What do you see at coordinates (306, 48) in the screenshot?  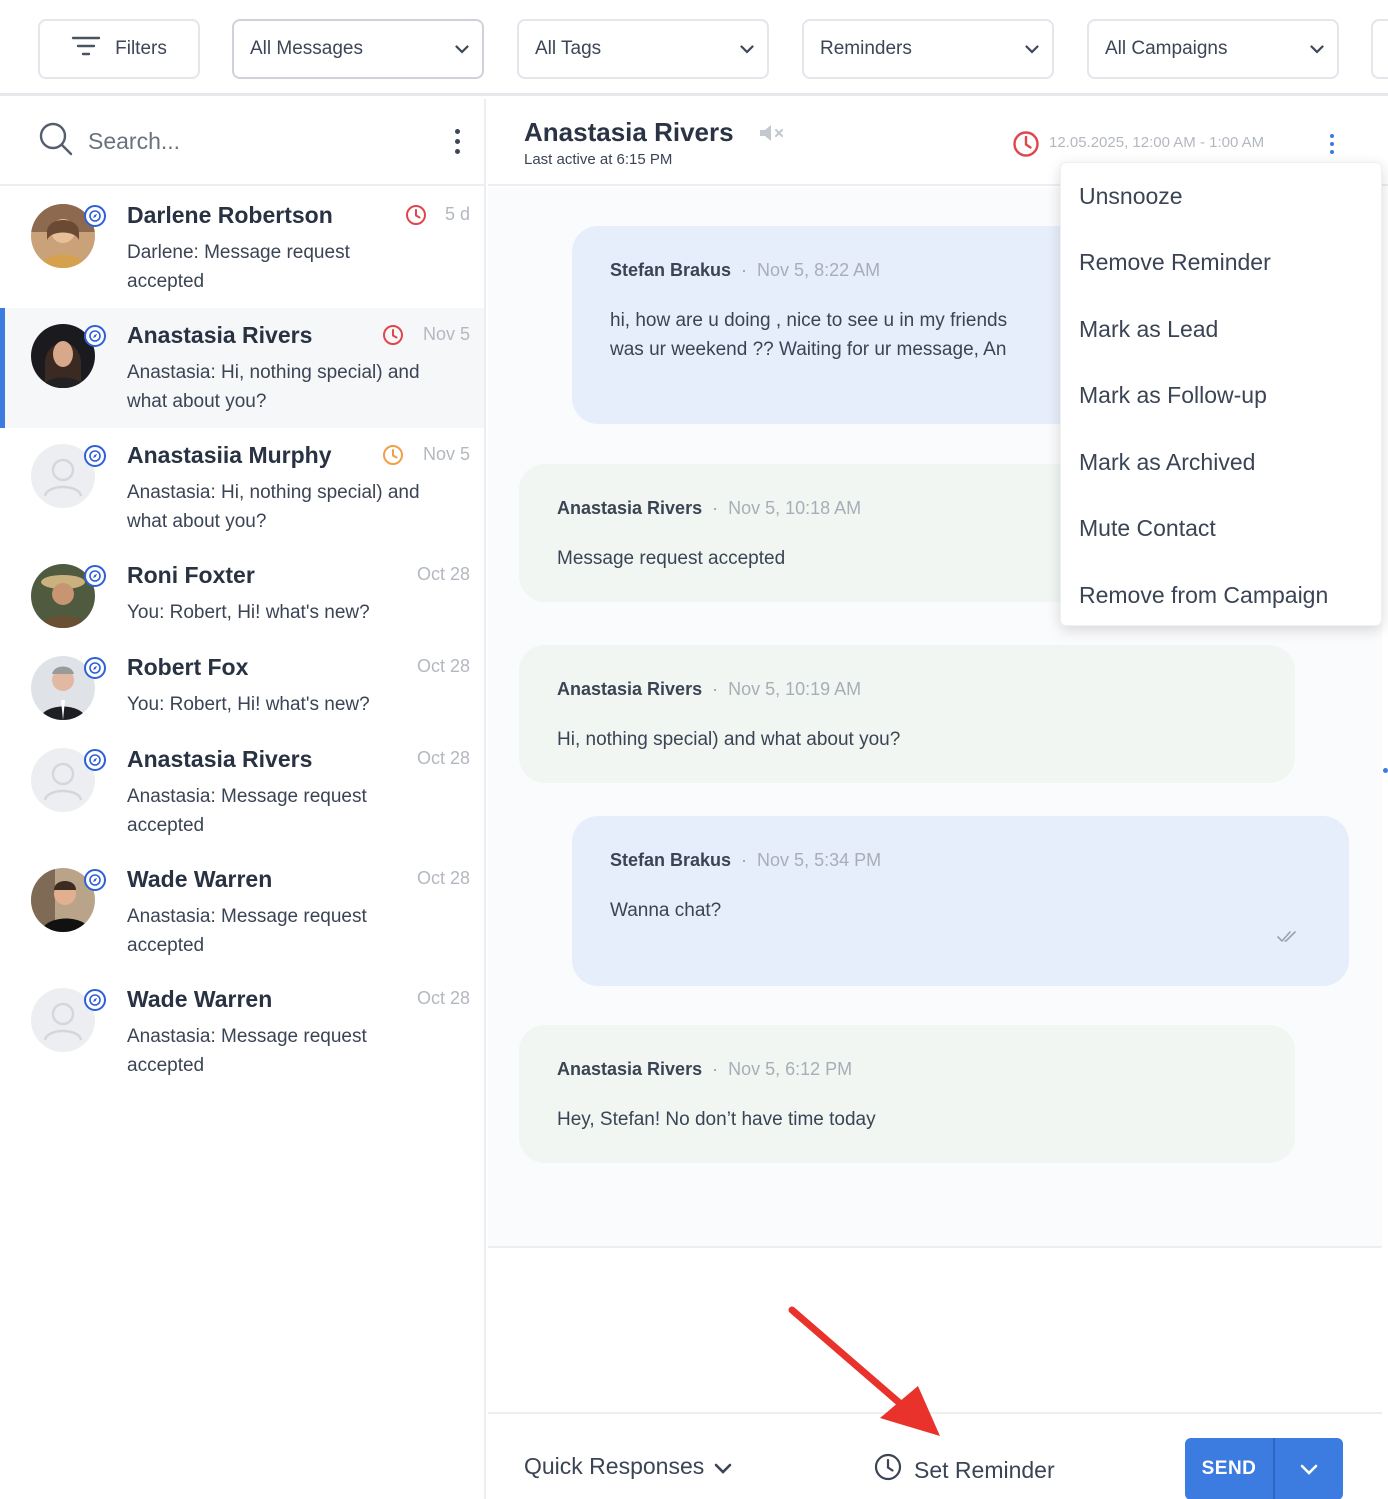 I see `messages-filter-value: All Messages` at bounding box center [306, 48].